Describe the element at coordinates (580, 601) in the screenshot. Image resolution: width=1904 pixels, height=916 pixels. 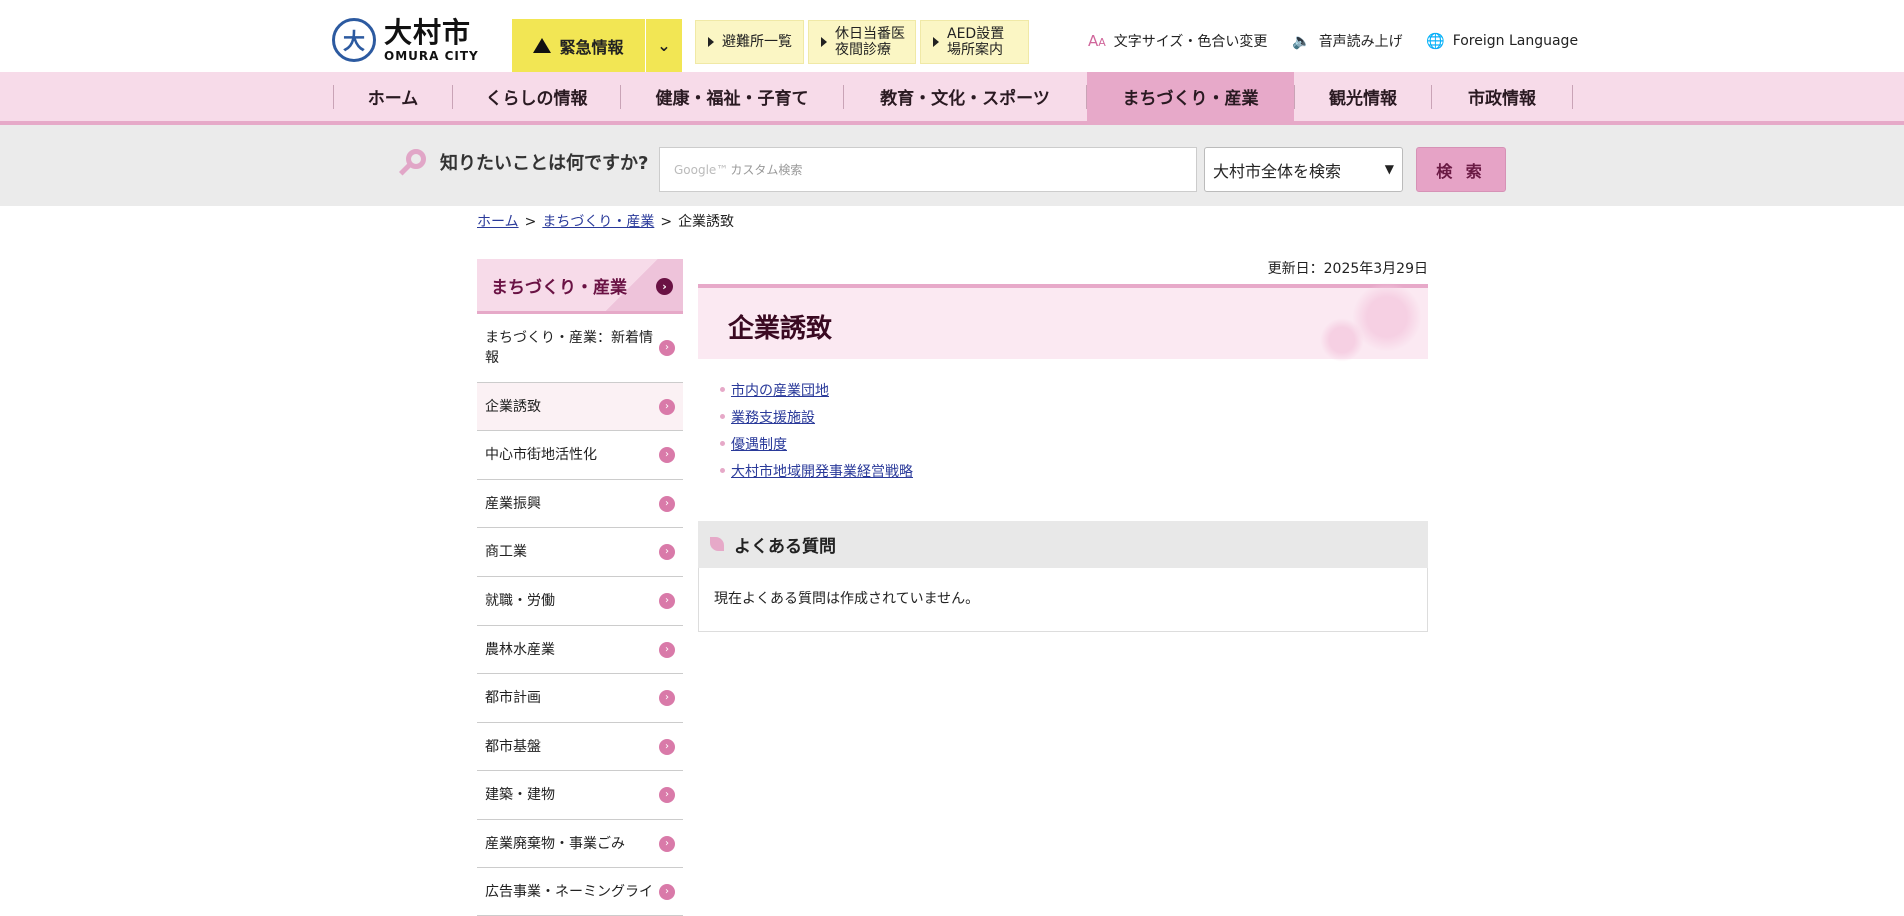
I see `sidebar-item-employment: 就職・労働 ›` at that location.